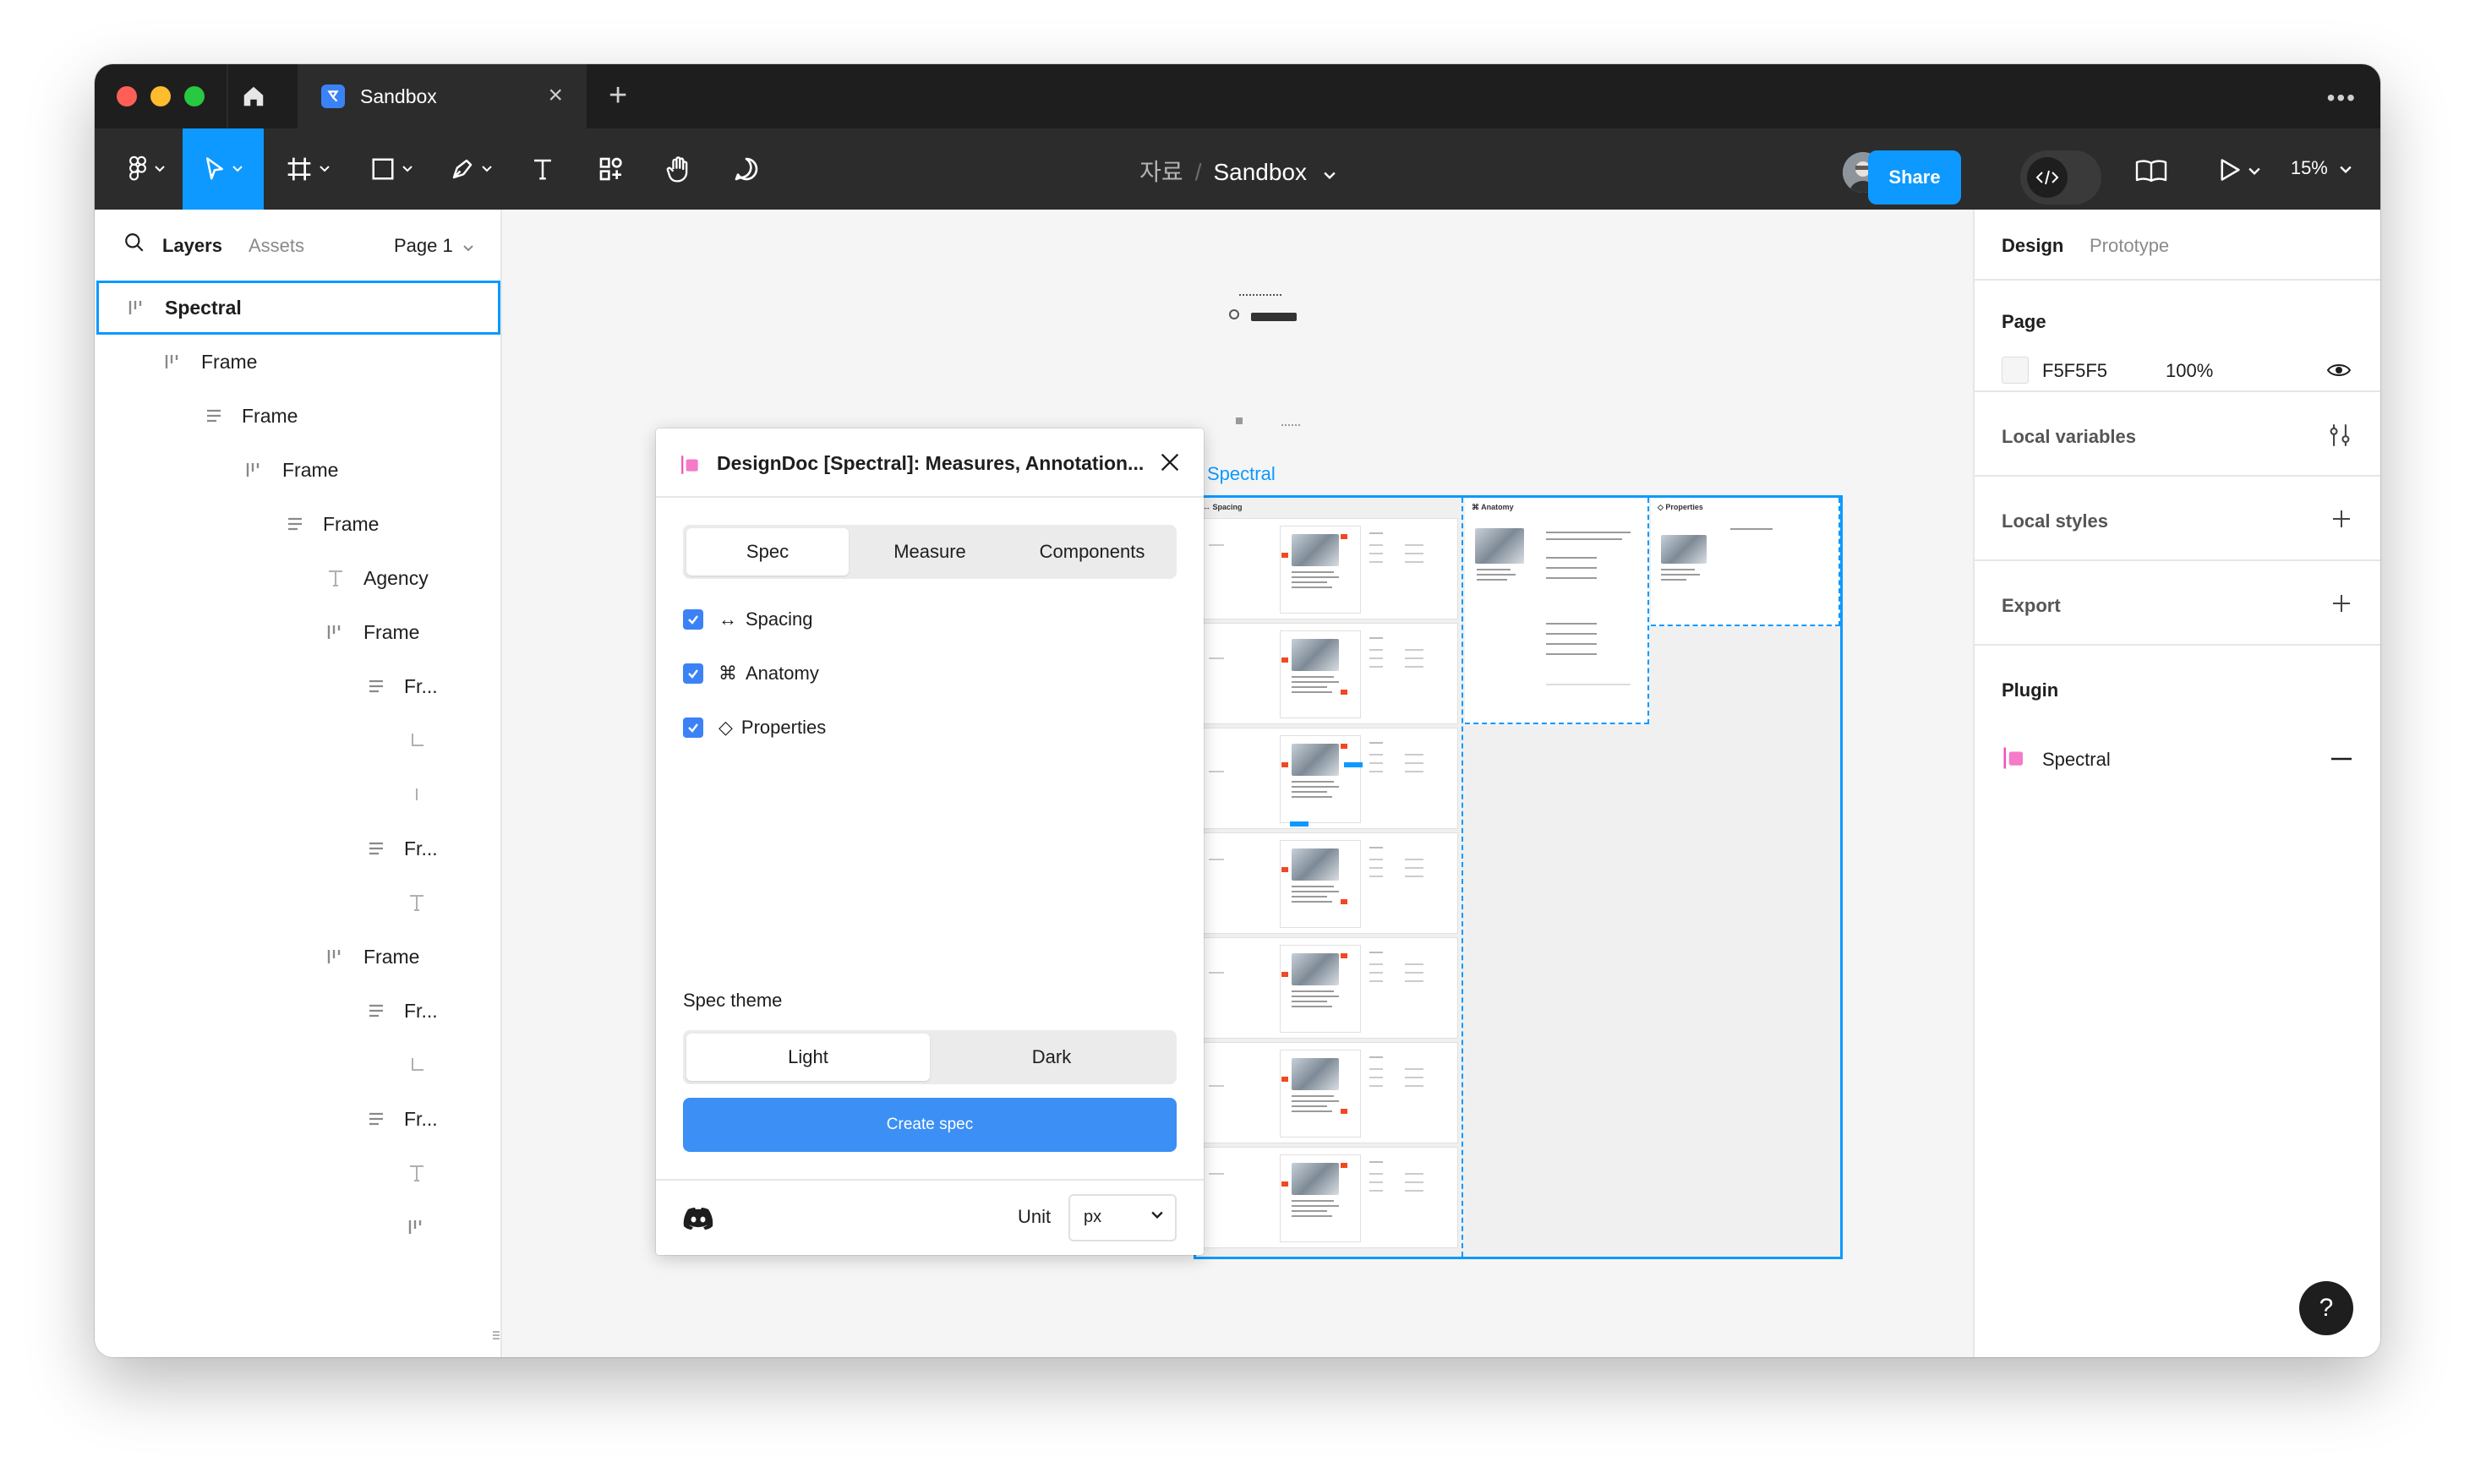 This screenshot has height=1484, width=2475. What do you see at coordinates (195, 96) in the screenshot?
I see `zoom-window-button` at bounding box center [195, 96].